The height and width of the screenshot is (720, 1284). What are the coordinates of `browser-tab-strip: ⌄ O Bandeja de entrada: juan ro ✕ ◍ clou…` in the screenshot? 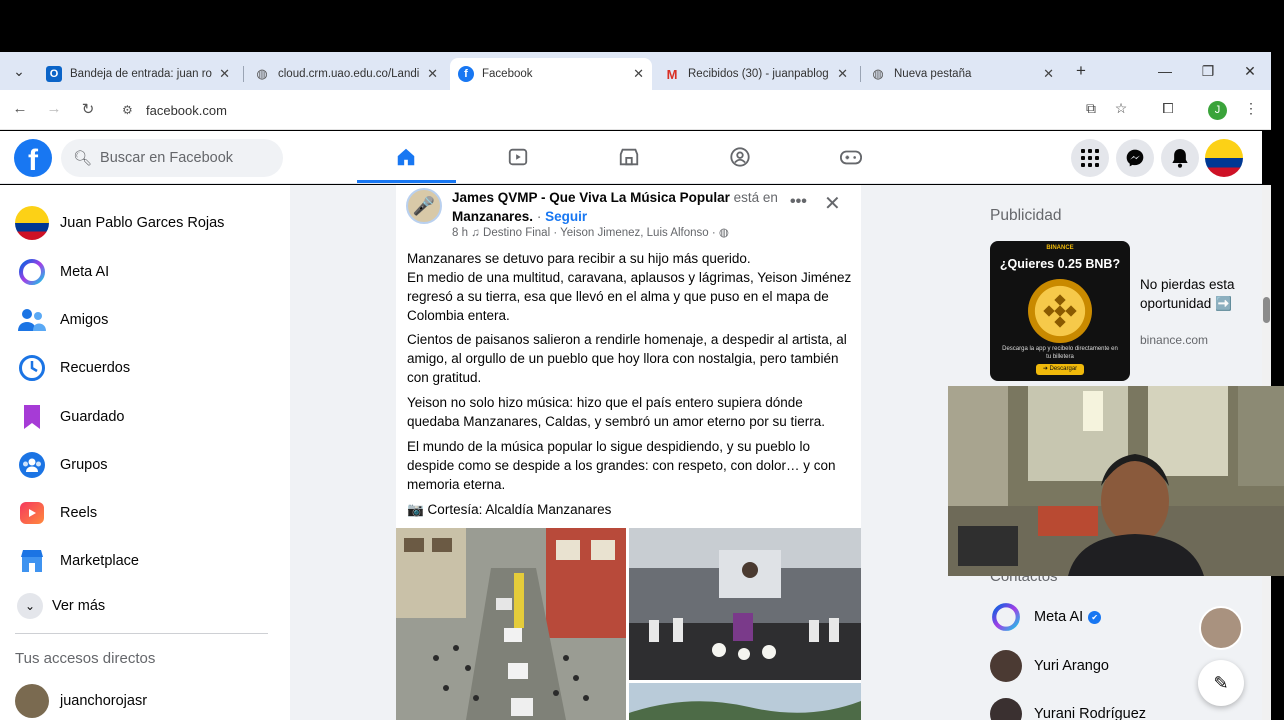 It's located at (635, 71).